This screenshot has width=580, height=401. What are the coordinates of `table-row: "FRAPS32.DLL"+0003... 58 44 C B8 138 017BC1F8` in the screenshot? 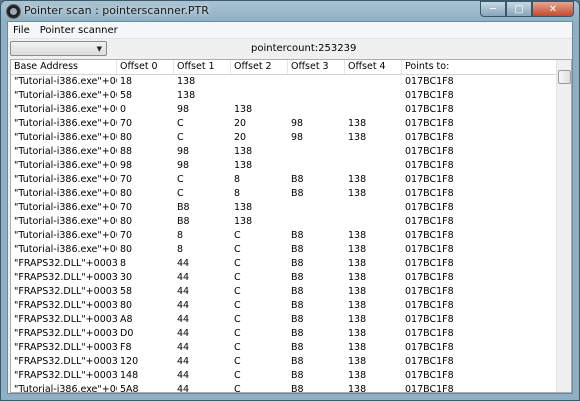 It's located at (291, 292).